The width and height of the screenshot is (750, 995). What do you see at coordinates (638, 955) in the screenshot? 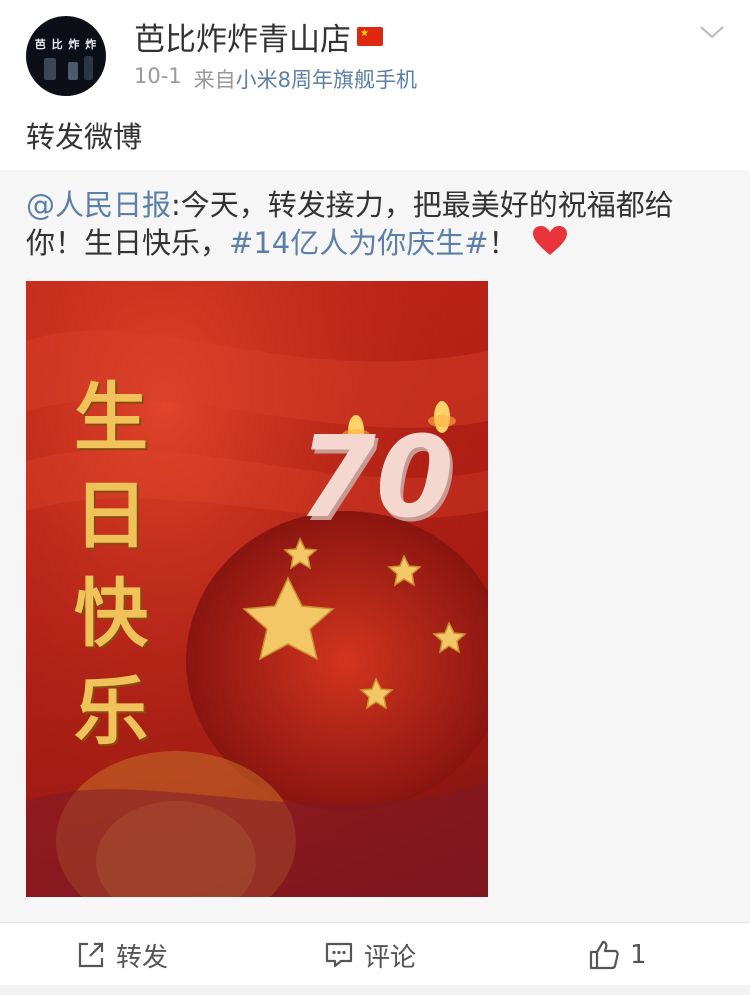
I see `like-count: 1` at bounding box center [638, 955].